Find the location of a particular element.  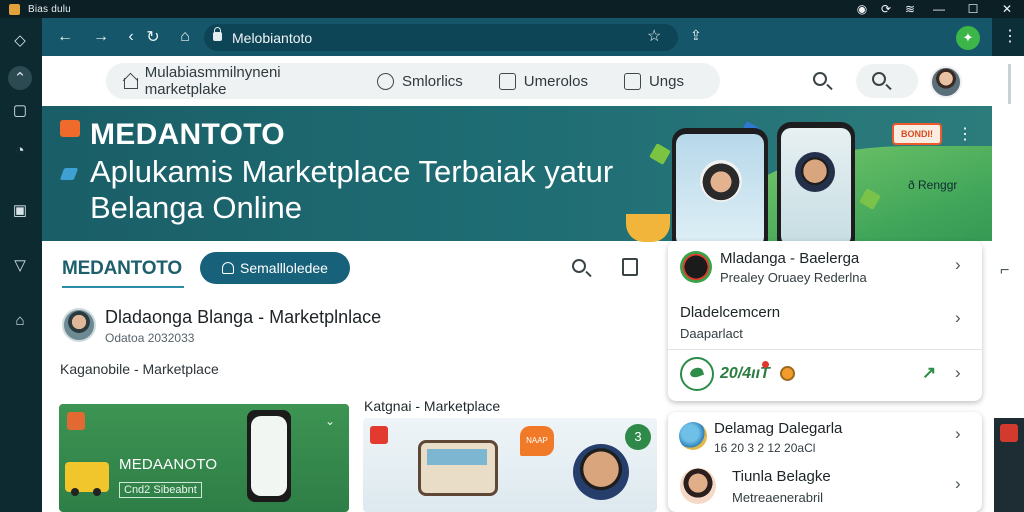

browser-menu-area: ⋮ is located at coordinates (1008, 37).